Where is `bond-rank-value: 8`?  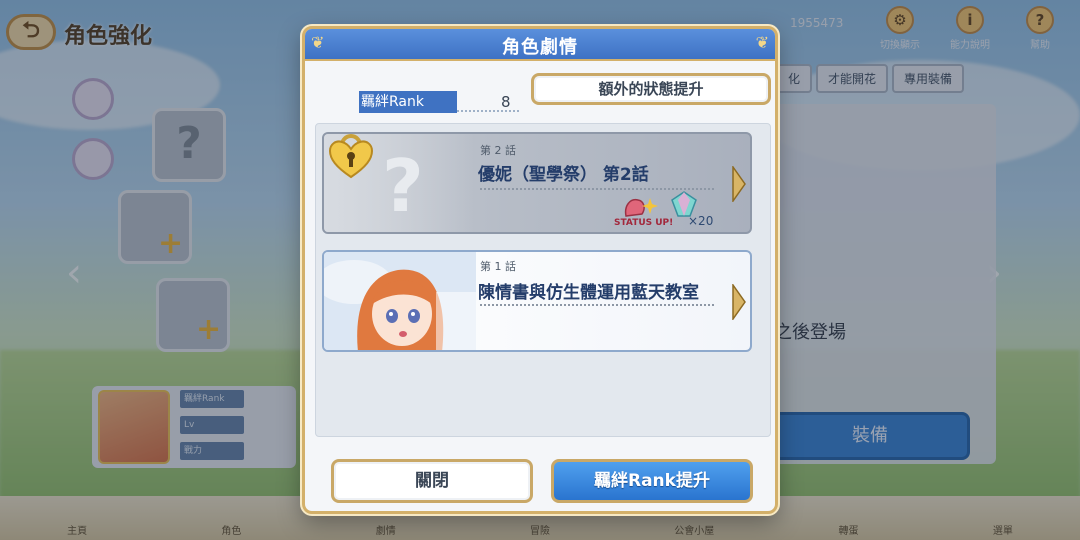 bond-rank-value: 8 is located at coordinates (506, 102).